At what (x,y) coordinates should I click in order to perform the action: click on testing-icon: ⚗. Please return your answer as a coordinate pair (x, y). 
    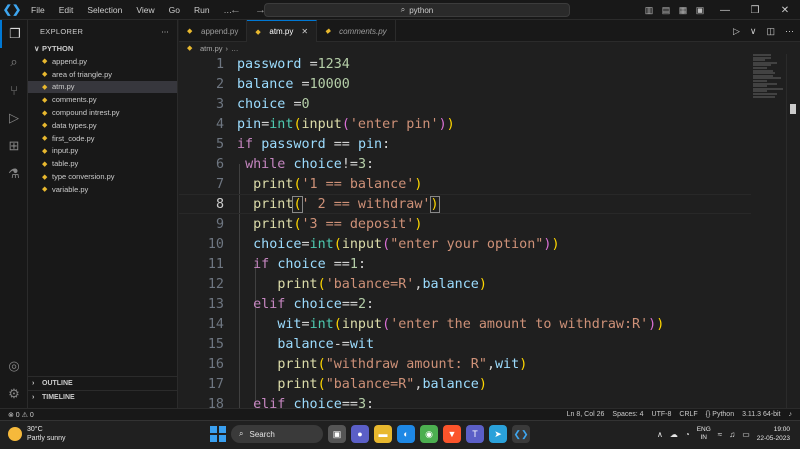
    Looking at the image, I should click on (14, 174).